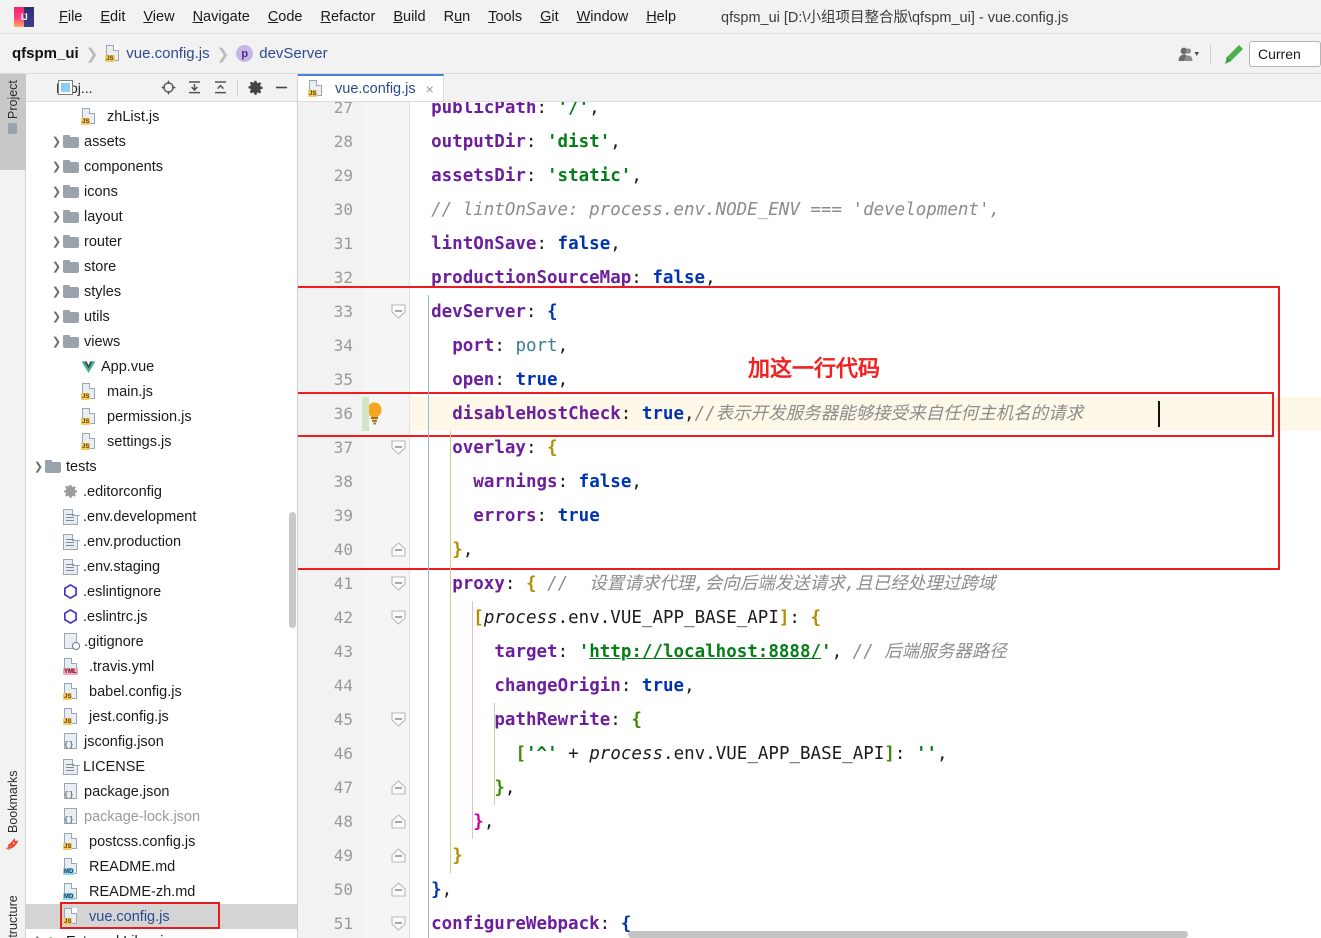 This screenshot has height=938, width=1321. I want to click on code-line: overlay: {, so click(483, 448).